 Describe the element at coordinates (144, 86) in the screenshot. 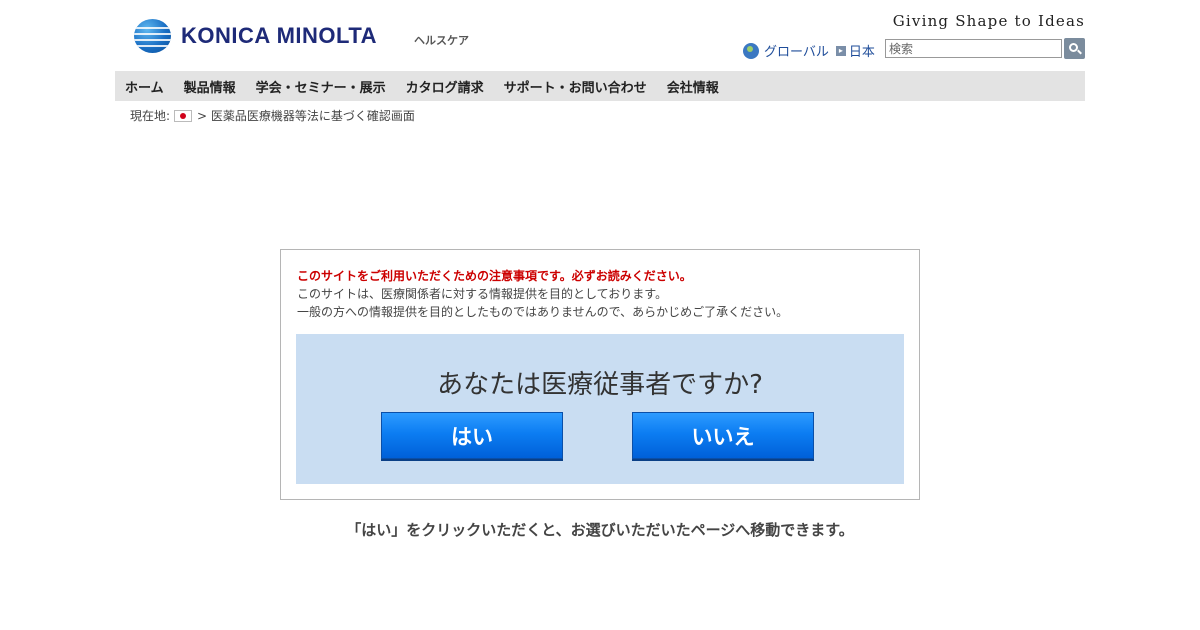

I see `nav-item-home: ホーム` at that location.